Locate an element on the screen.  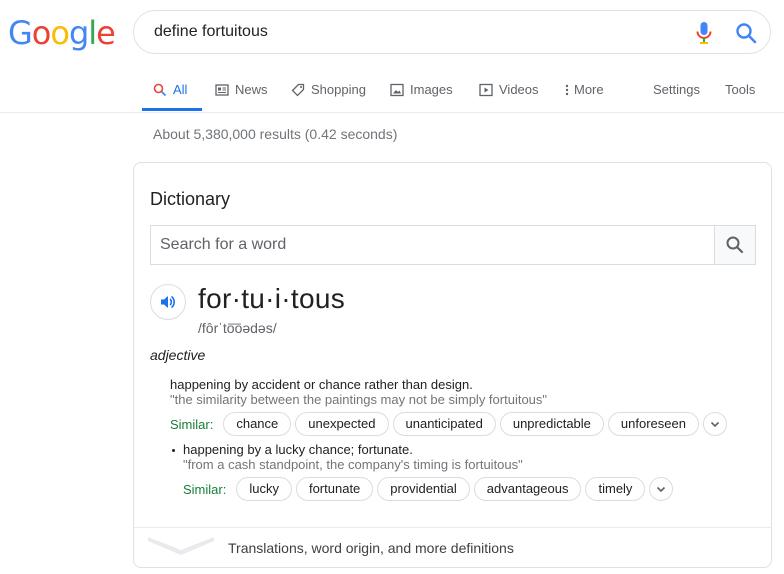
tab-label: Shopping is located at coordinates (338, 89).